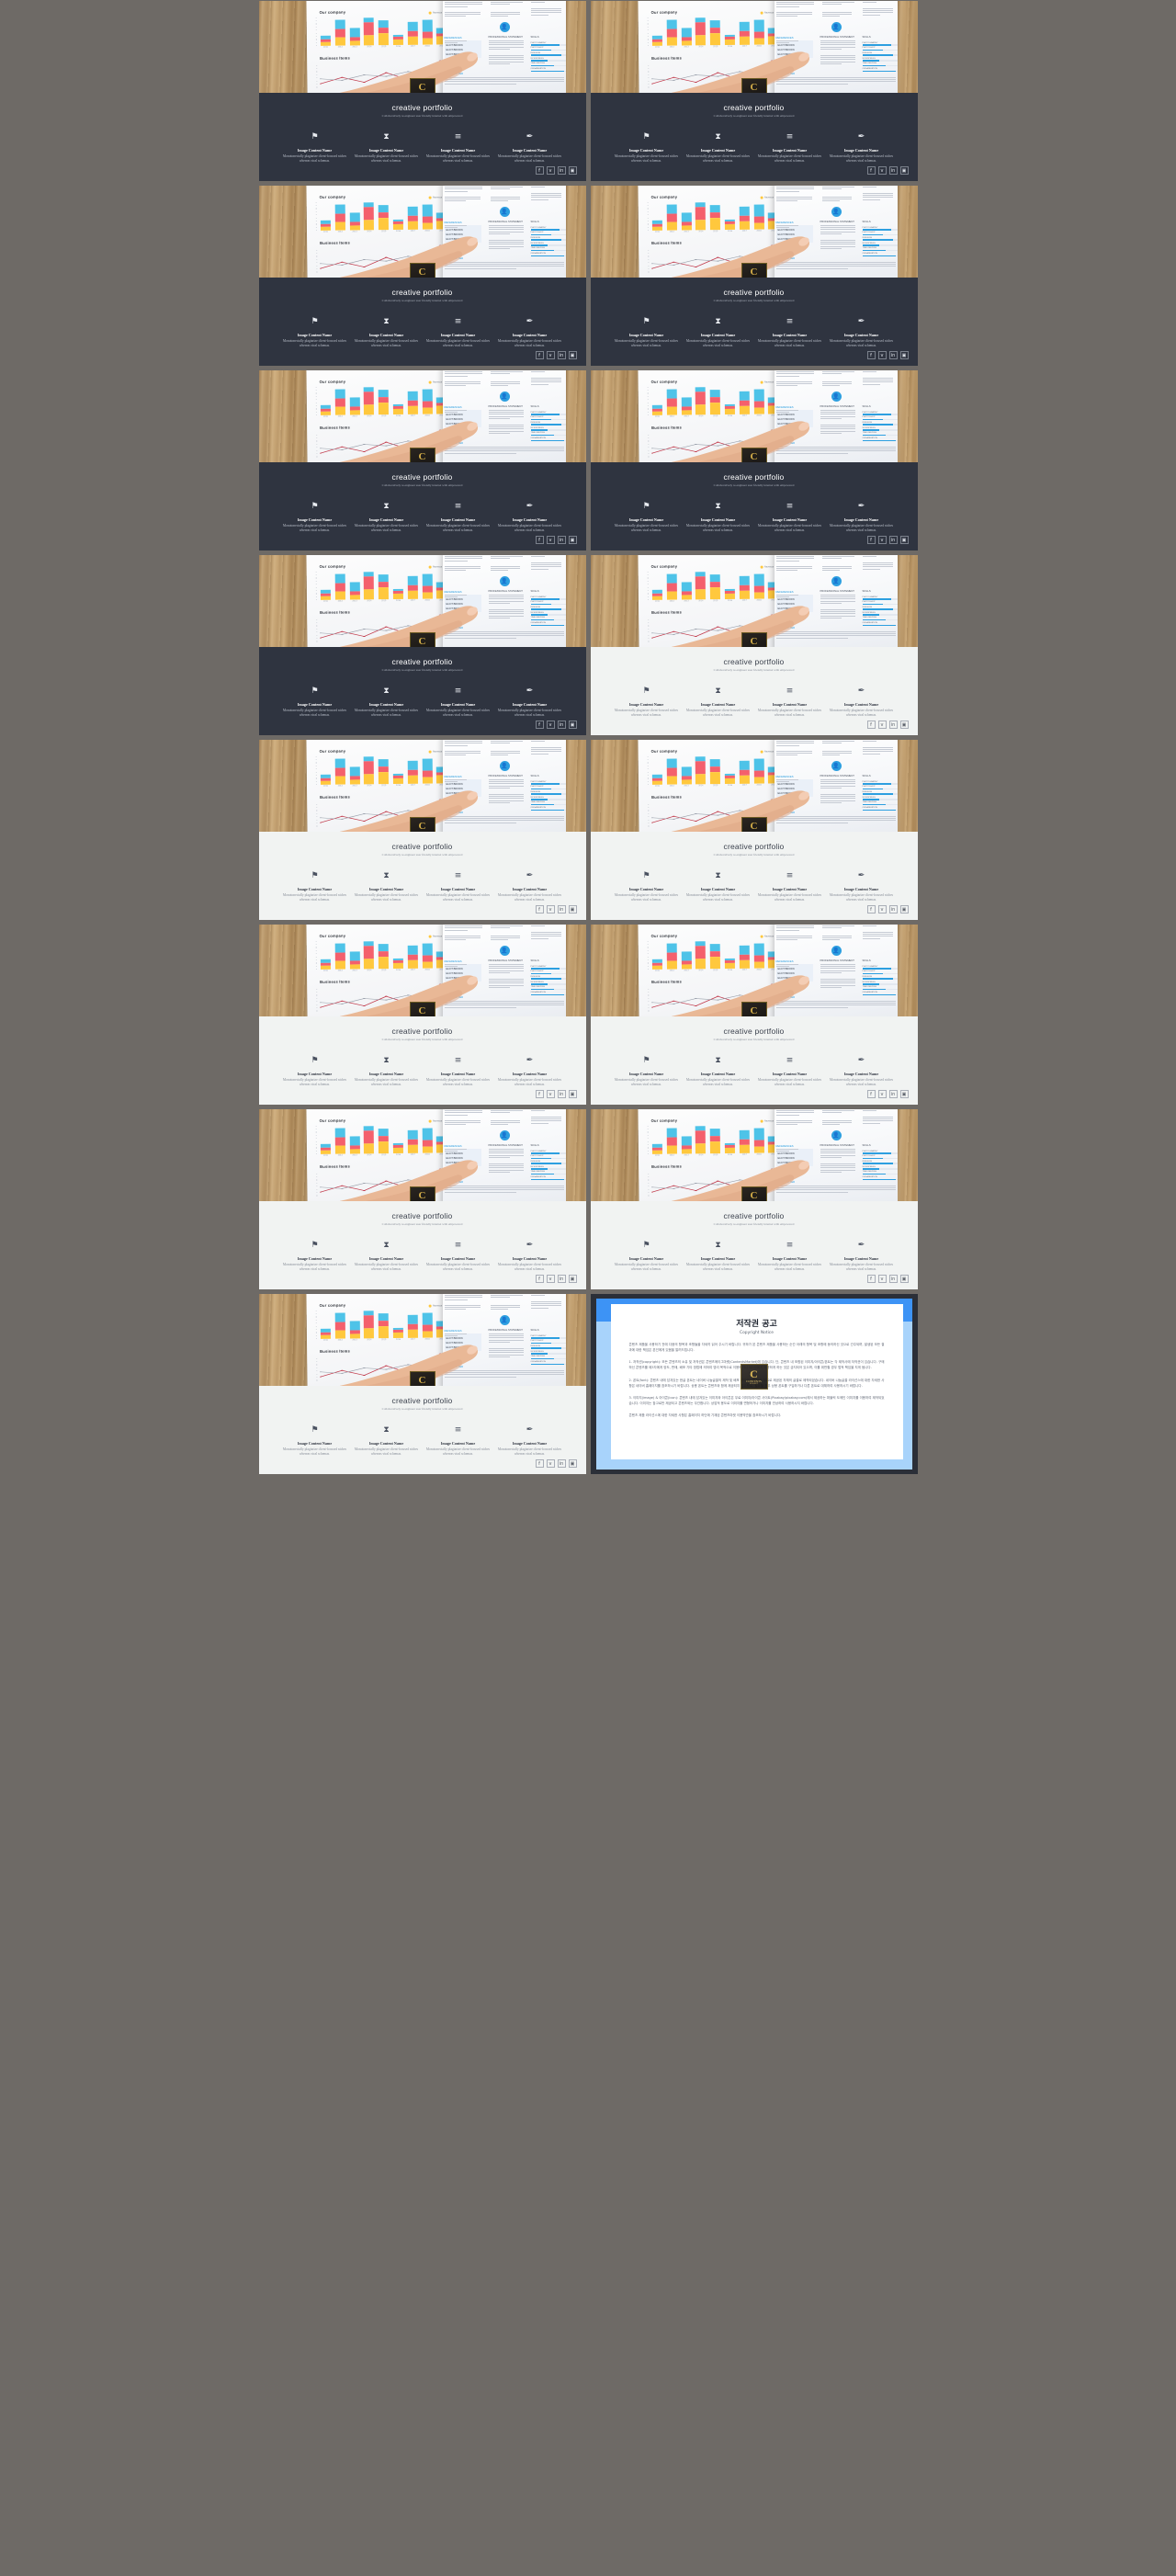 Image resolution: width=1176 pixels, height=2576 pixels. I want to click on legend-entry: Revenue, so click(435, 936).